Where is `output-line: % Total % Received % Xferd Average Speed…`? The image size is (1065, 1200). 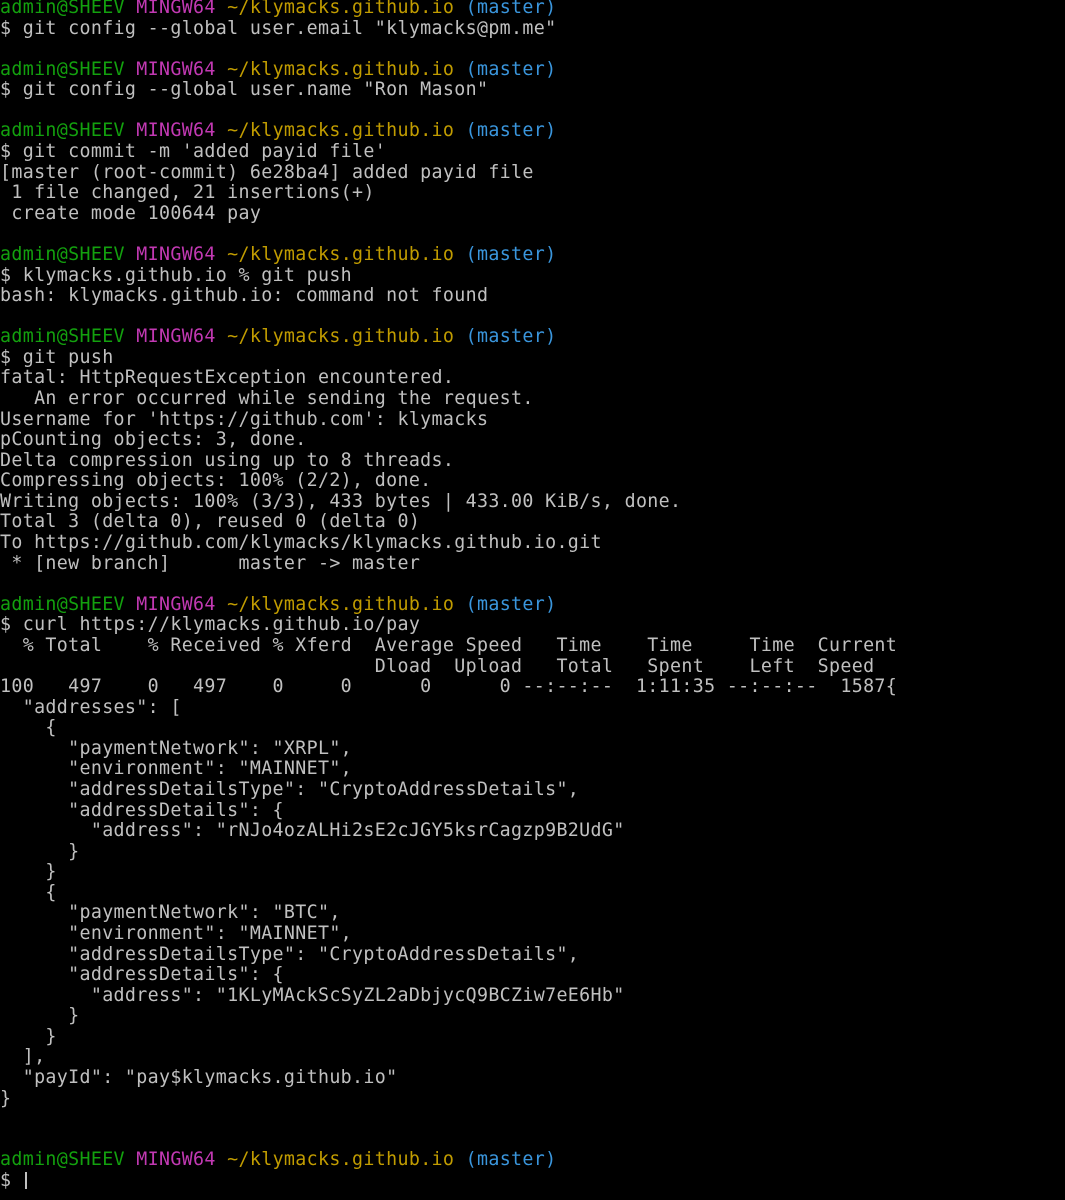
output-line: % Total % Received % Xferd Average Speed… is located at coordinates (532, 645).